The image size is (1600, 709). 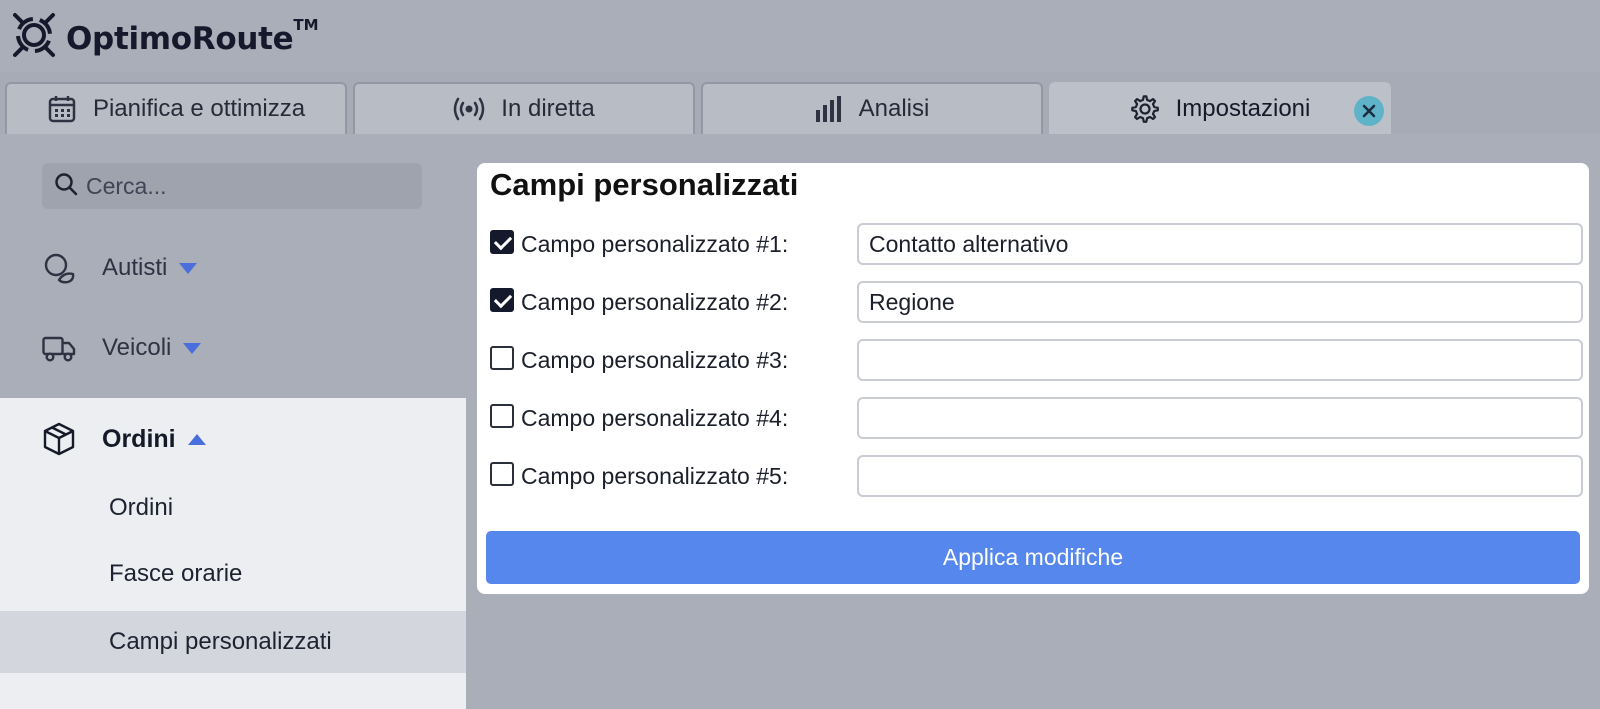 I want to click on custom-field-5-checkbox, so click(x=502, y=474).